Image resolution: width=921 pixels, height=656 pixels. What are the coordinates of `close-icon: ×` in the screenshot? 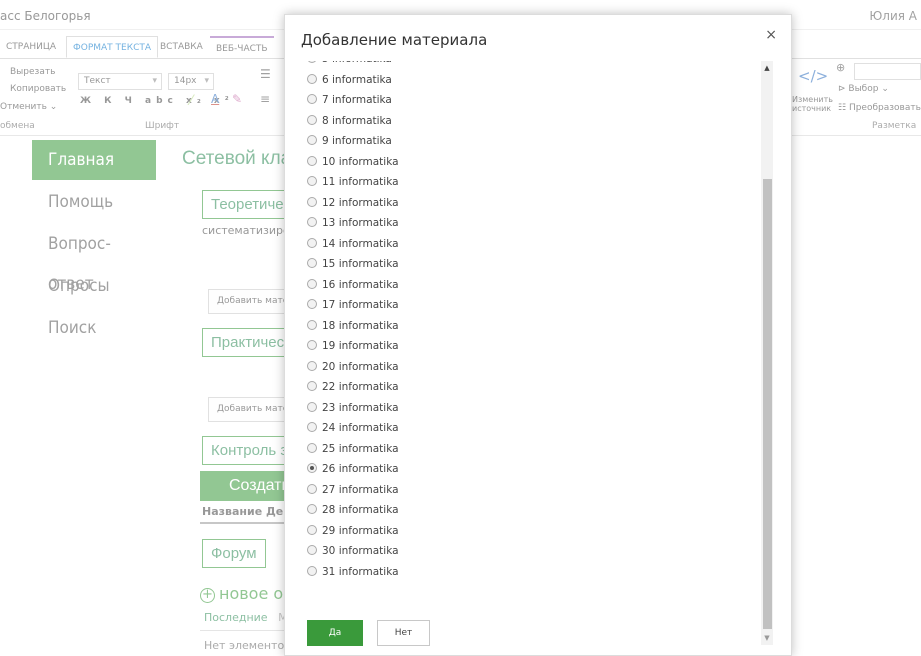 It's located at (771, 35).